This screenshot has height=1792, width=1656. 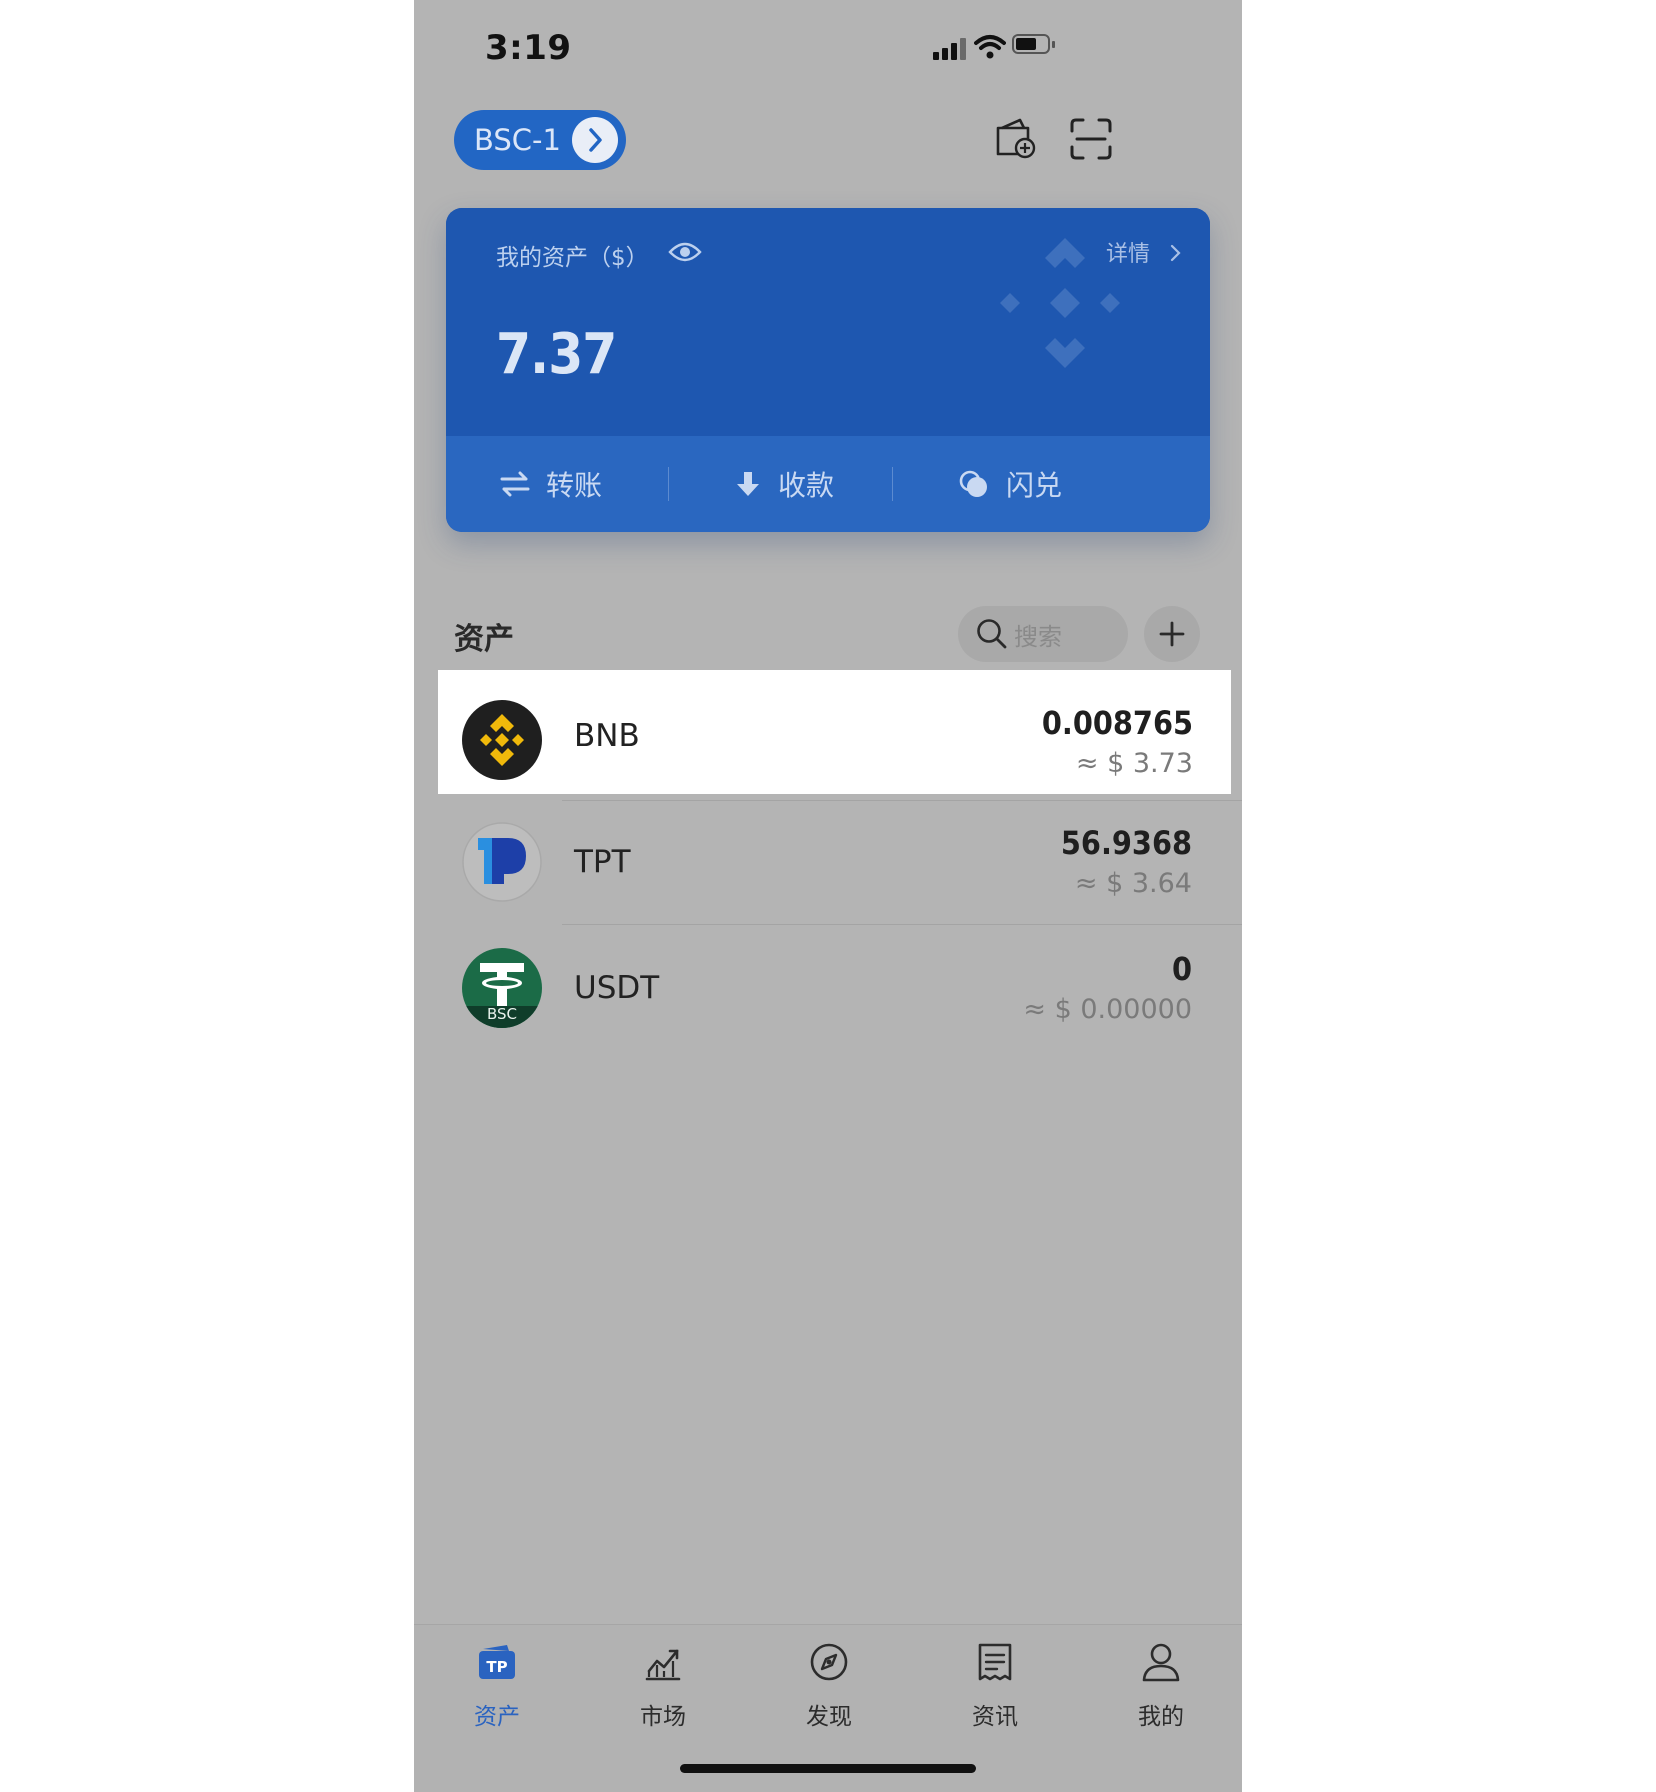 What do you see at coordinates (829, 1717) in the screenshot?
I see `tab-label: 发现` at bounding box center [829, 1717].